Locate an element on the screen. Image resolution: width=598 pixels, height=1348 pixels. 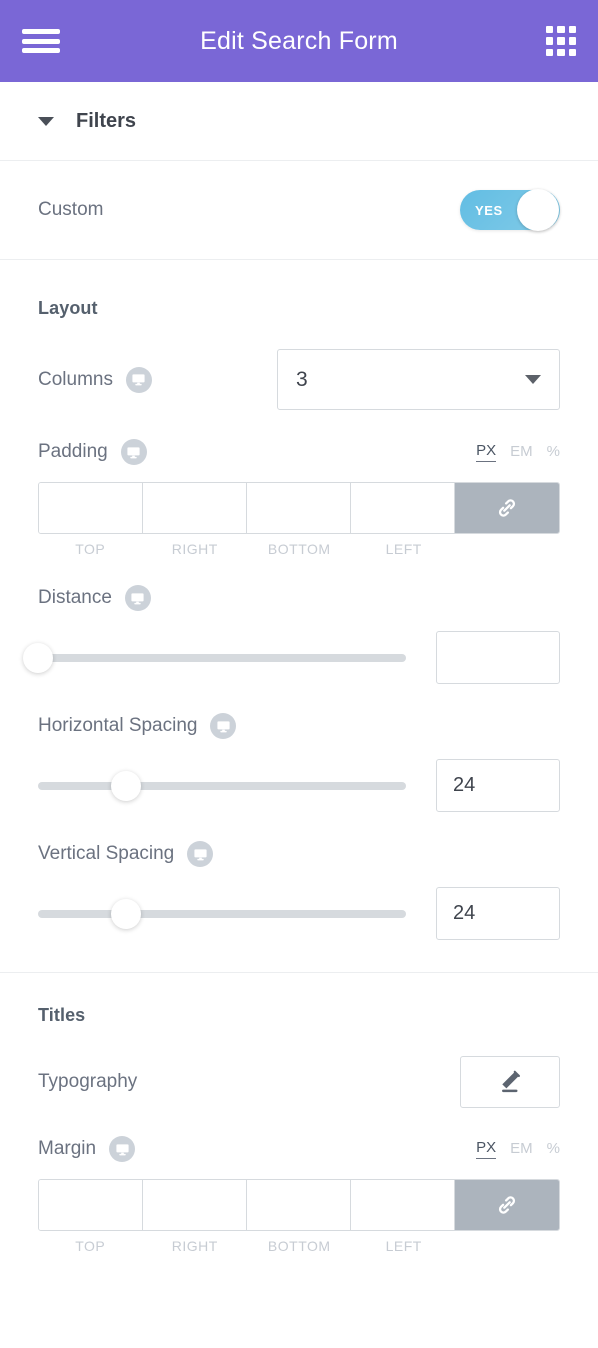
padding-side-labels: TOP RIGHT BOTTOM LEFT is located at coordinates (299, 549).